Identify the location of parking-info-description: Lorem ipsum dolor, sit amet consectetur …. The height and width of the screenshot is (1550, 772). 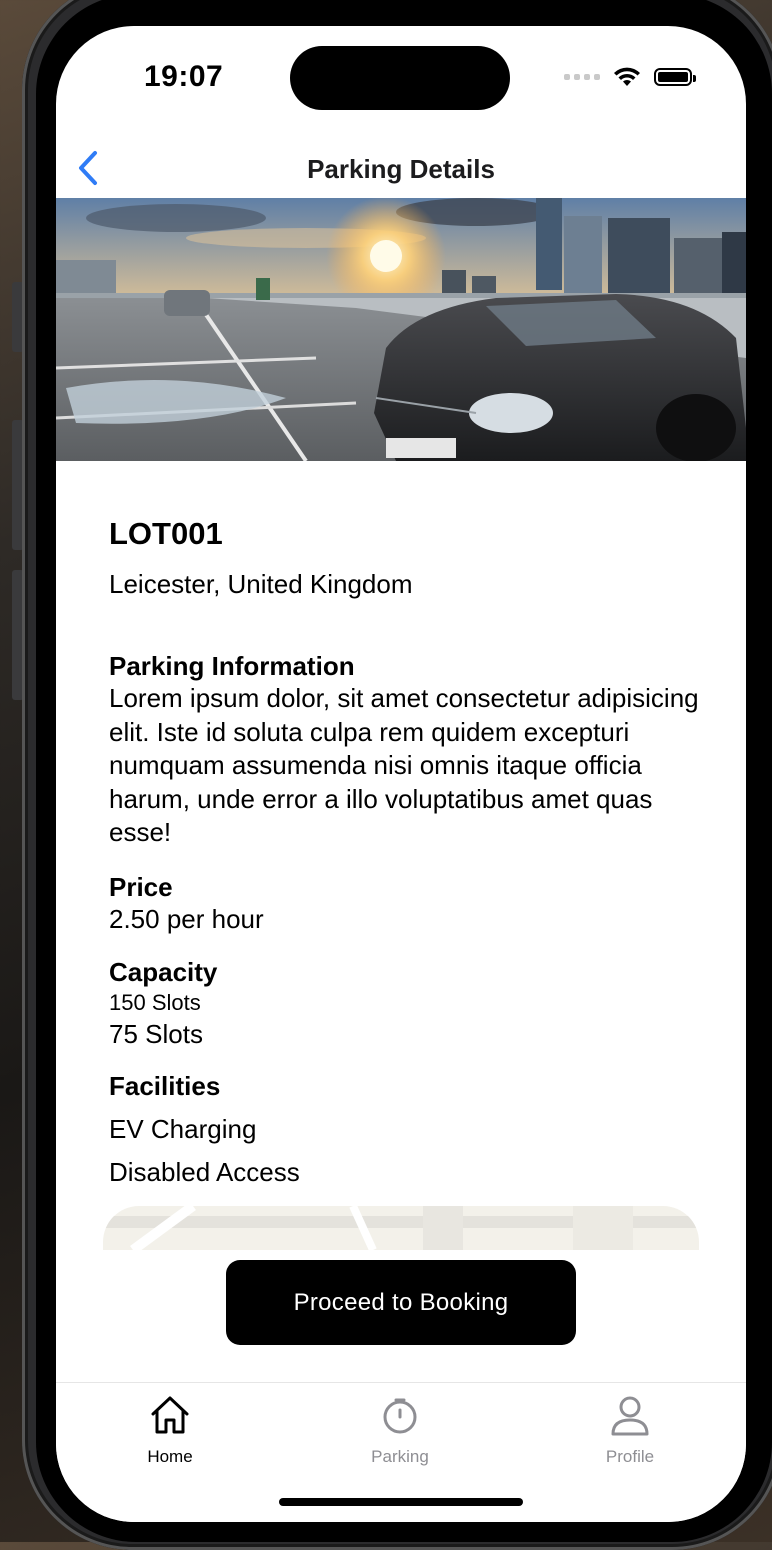
(404, 765).